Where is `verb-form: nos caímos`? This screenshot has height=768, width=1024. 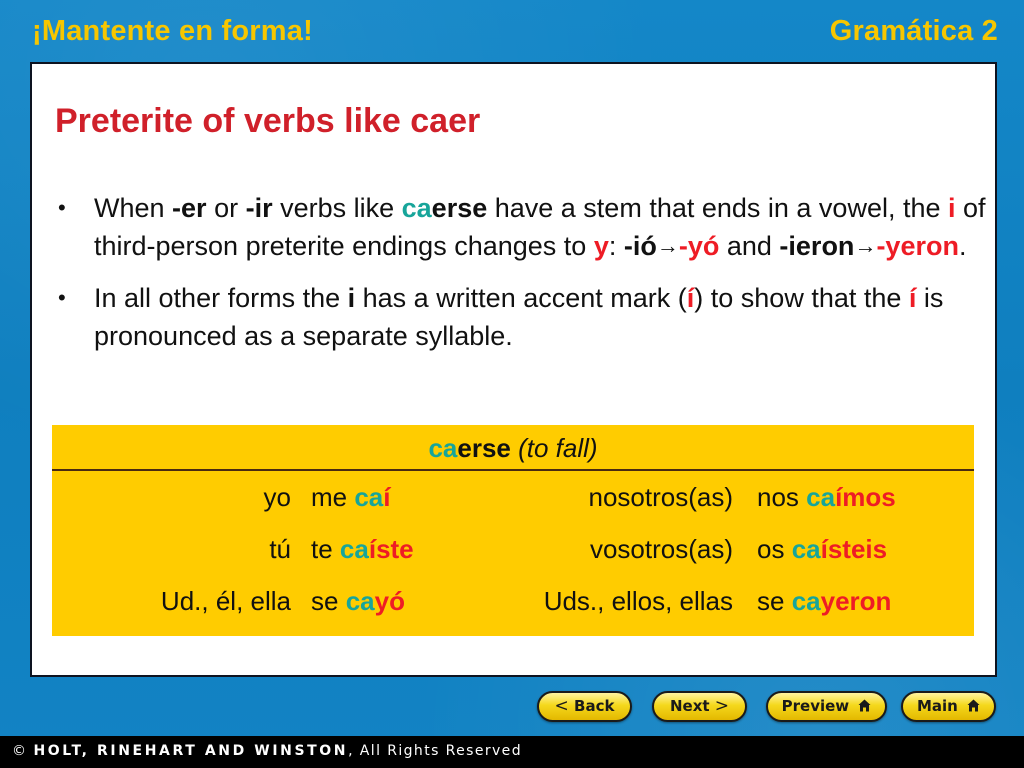 verb-form: nos caímos is located at coordinates (826, 497).